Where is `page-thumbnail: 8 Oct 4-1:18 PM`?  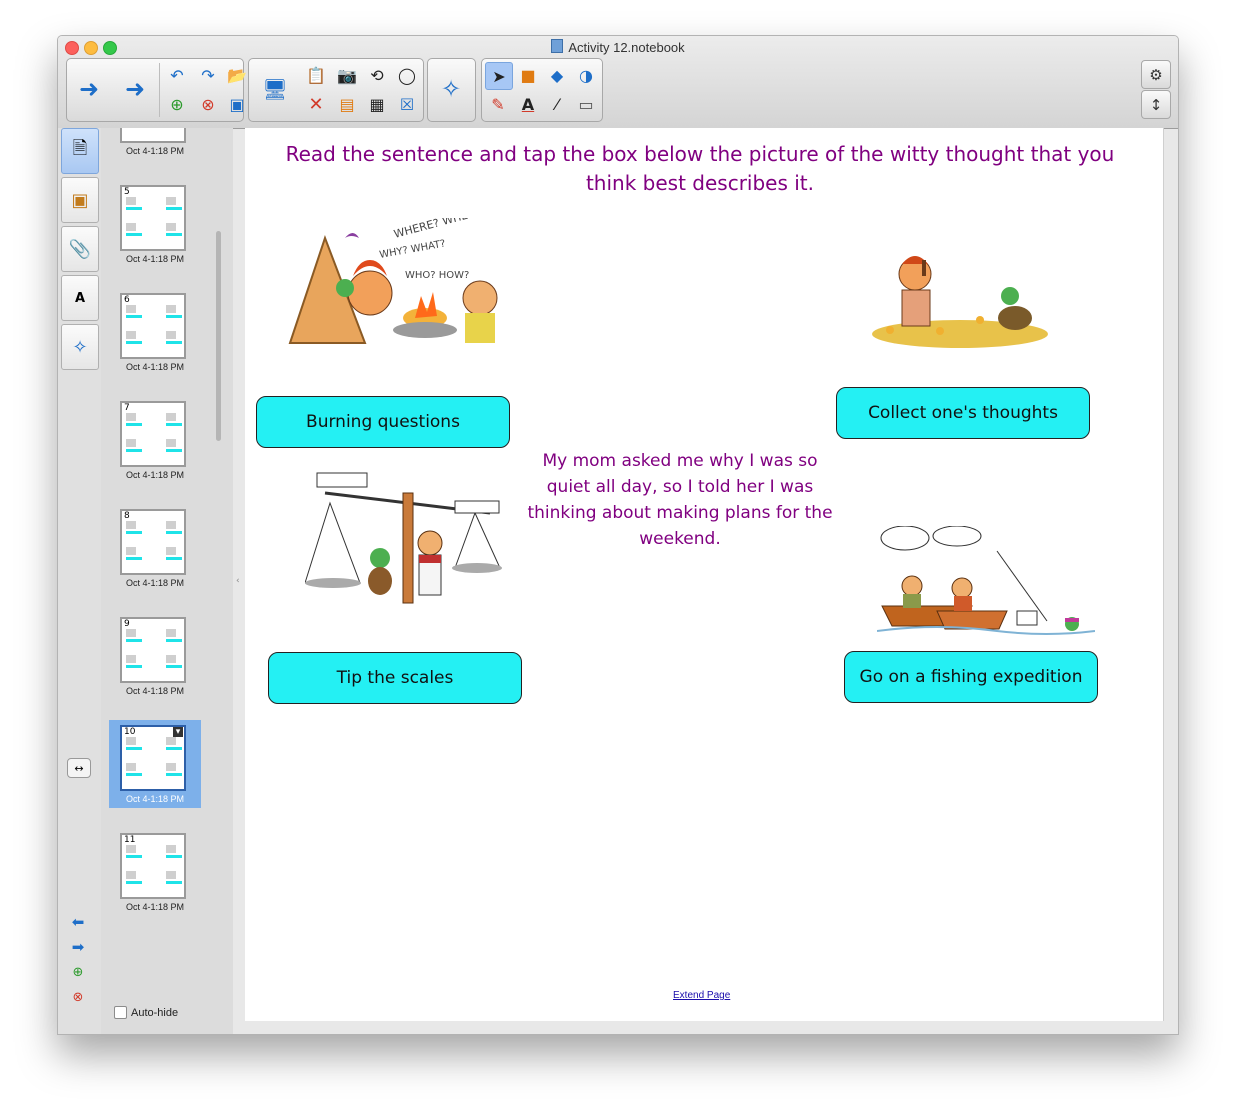
page-thumbnail: 8 Oct 4-1:18 PM is located at coordinates (155, 548).